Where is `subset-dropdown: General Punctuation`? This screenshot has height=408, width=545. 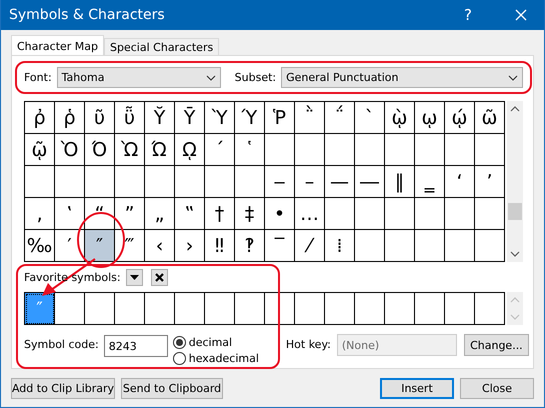
subset-dropdown: General Punctuation is located at coordinates (402, 77).